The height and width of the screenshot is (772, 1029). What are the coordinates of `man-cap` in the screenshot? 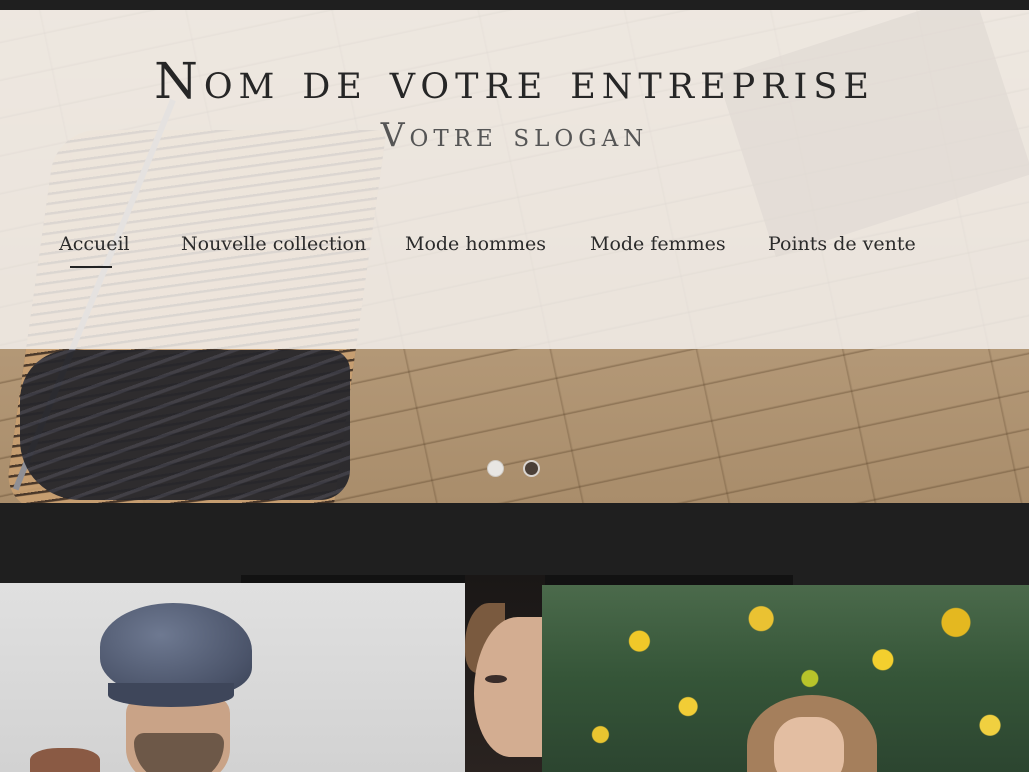 It's located at (176, 649).